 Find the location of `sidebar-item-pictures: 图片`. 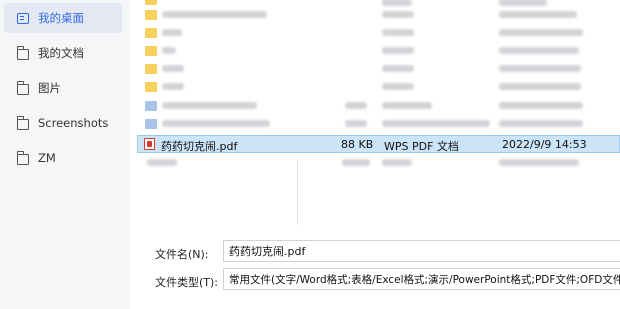

sidebar-item-pictures: 图片 is located at coordinates (63, 88).